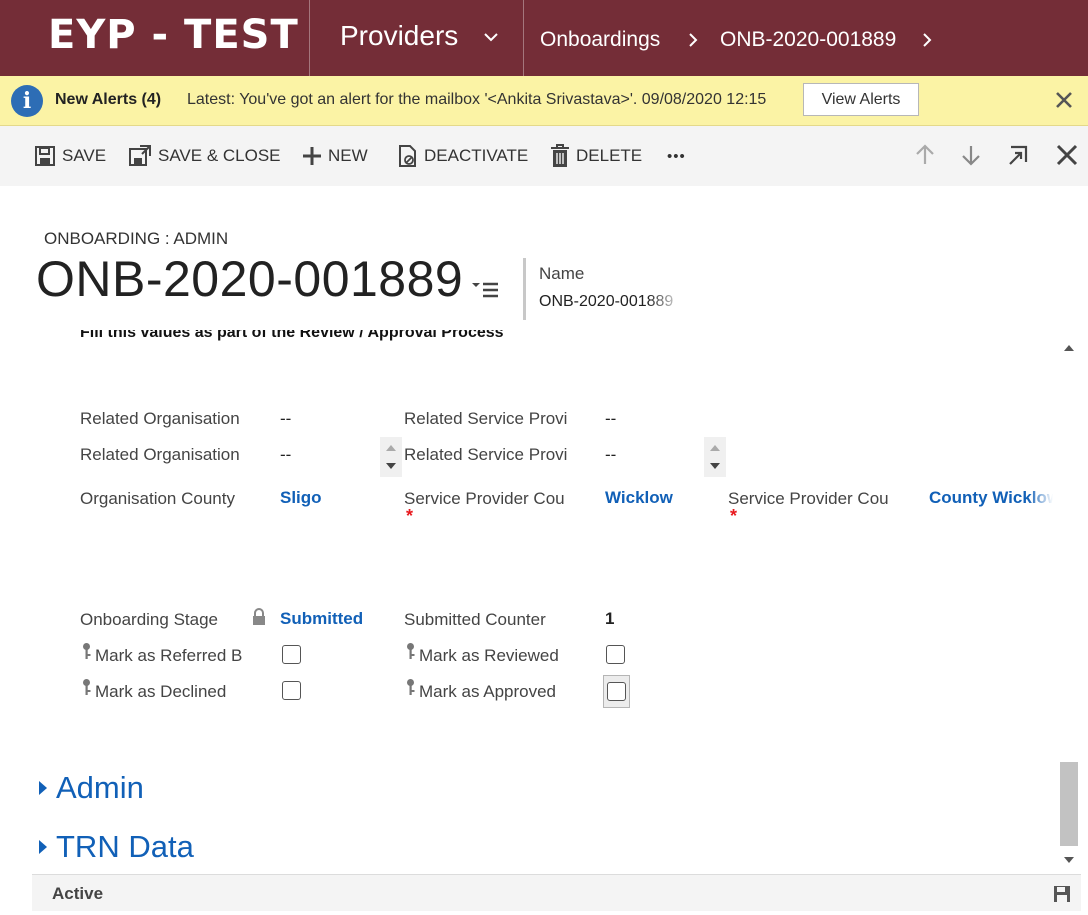 Image resolution: width=1088 pixels, height=915 pixels. Describe the element at coordinates (562, 273) in the screenshot. I see `header-name-label: Name` at that location.